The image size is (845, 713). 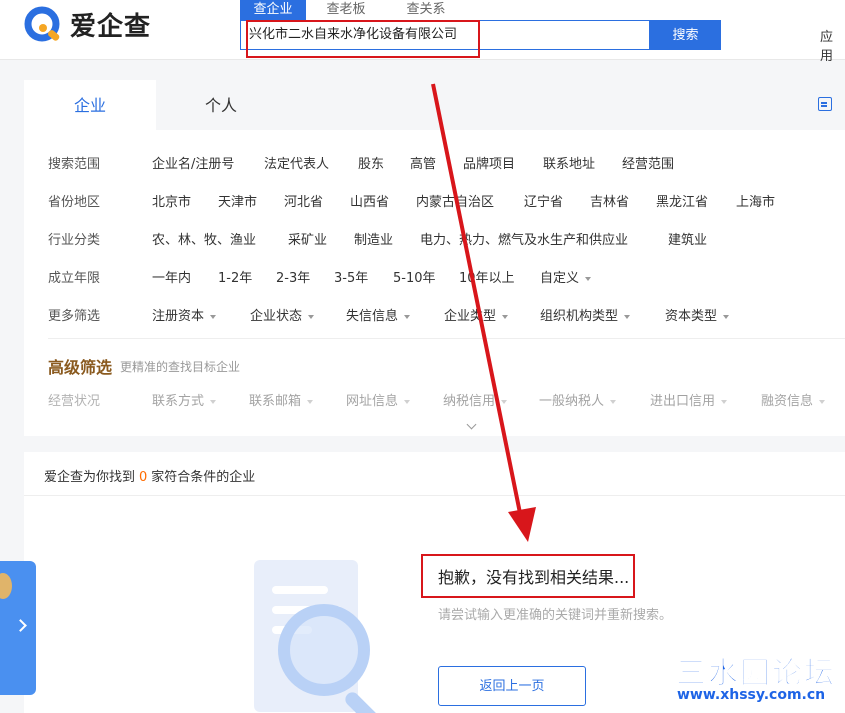 What do you see at coordinates (369, 203) in the screenshot?
I see `filter-option: 山西省` at bounding box center [369, 203].